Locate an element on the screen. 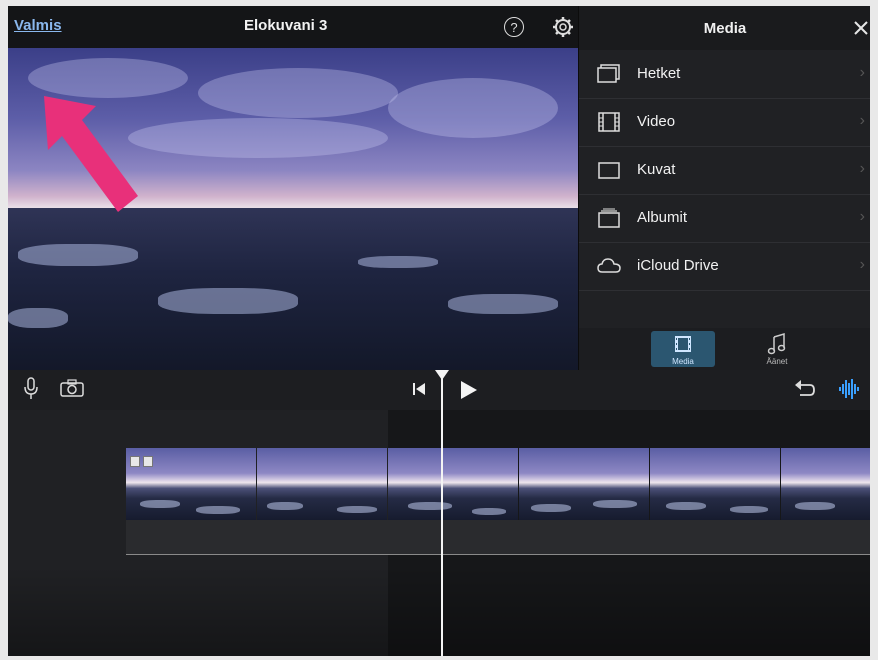 The width and height of the screenshot is (878, 660). media-item-kuvat: Kuvat › is located at coordinates (724, 170).